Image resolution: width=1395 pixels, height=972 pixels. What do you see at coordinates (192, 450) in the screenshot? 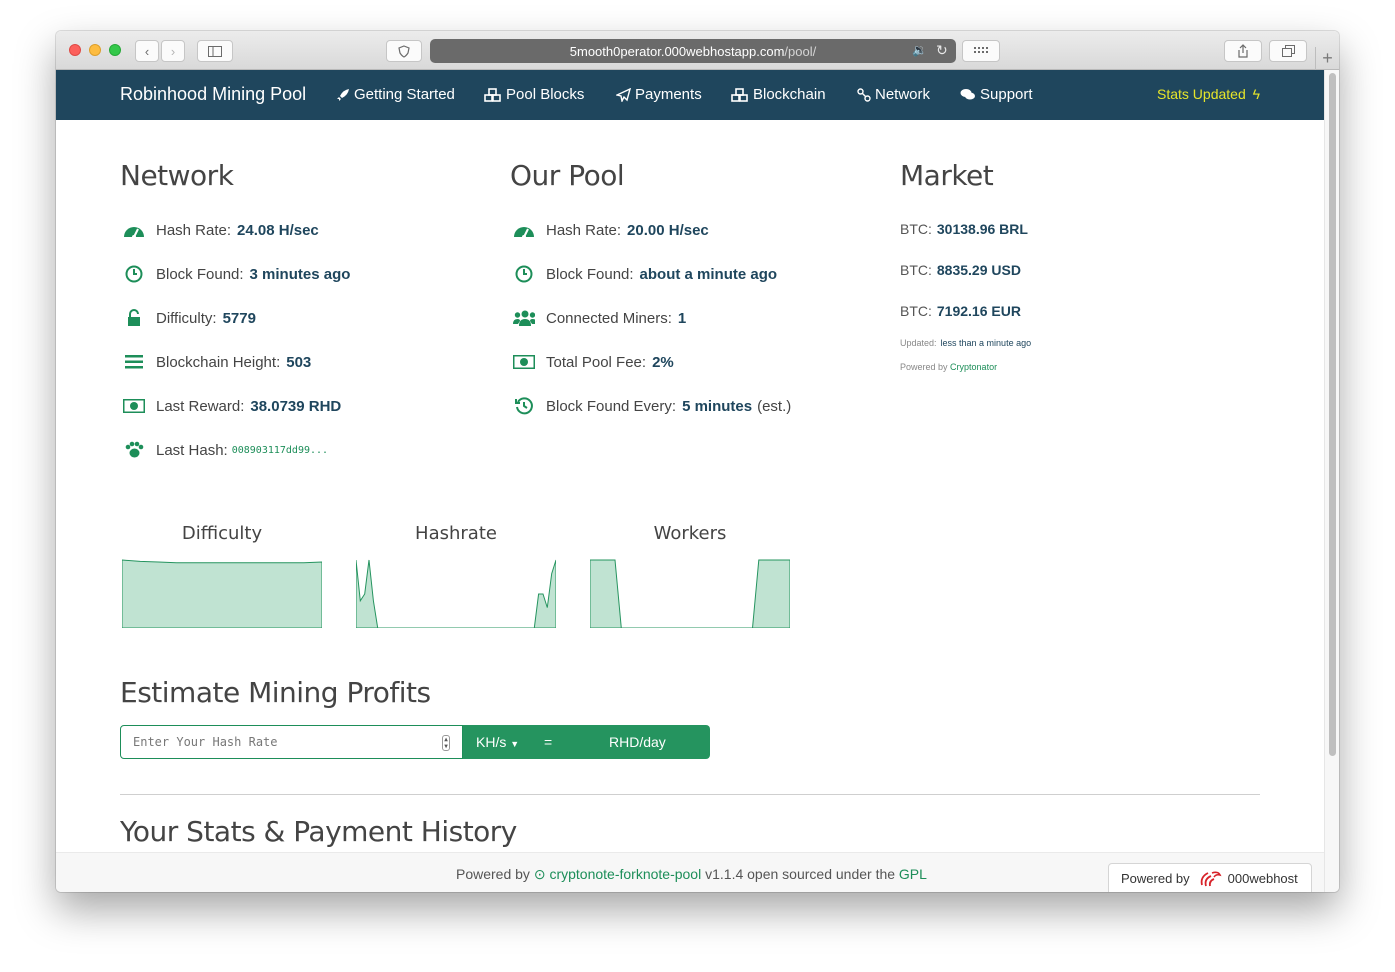
I see `stat-label: Last Hash:` at bounding box center [192, 450].